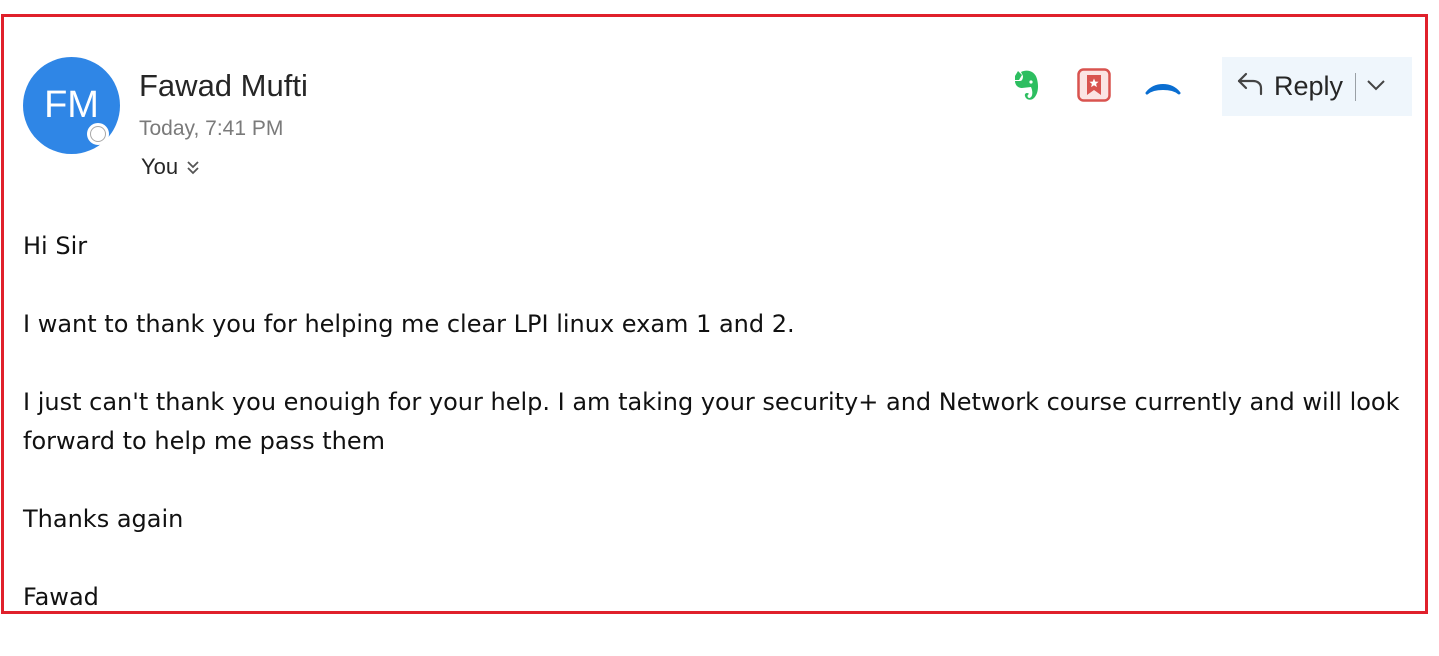  Describe the element at coordinates (98, 134) in the screenshot. I see `presence-status-icon` at that location.